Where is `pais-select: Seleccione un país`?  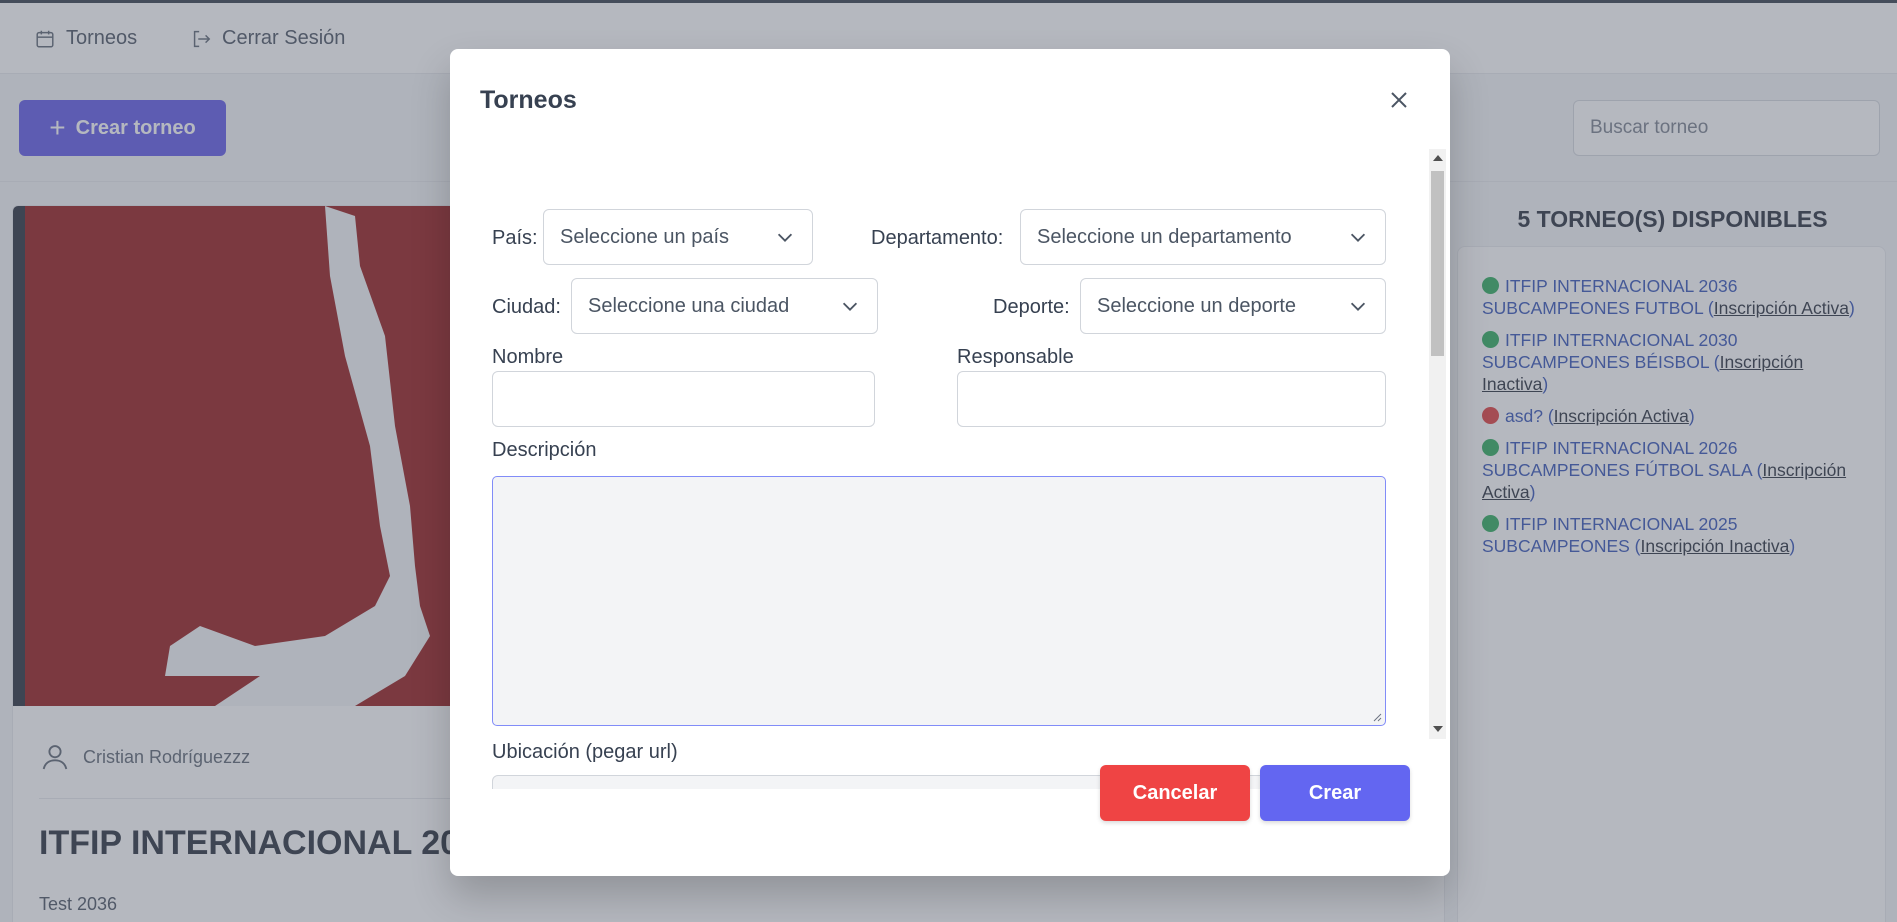 pais-select: Seleccione un país is located at coordinates (678, 237).